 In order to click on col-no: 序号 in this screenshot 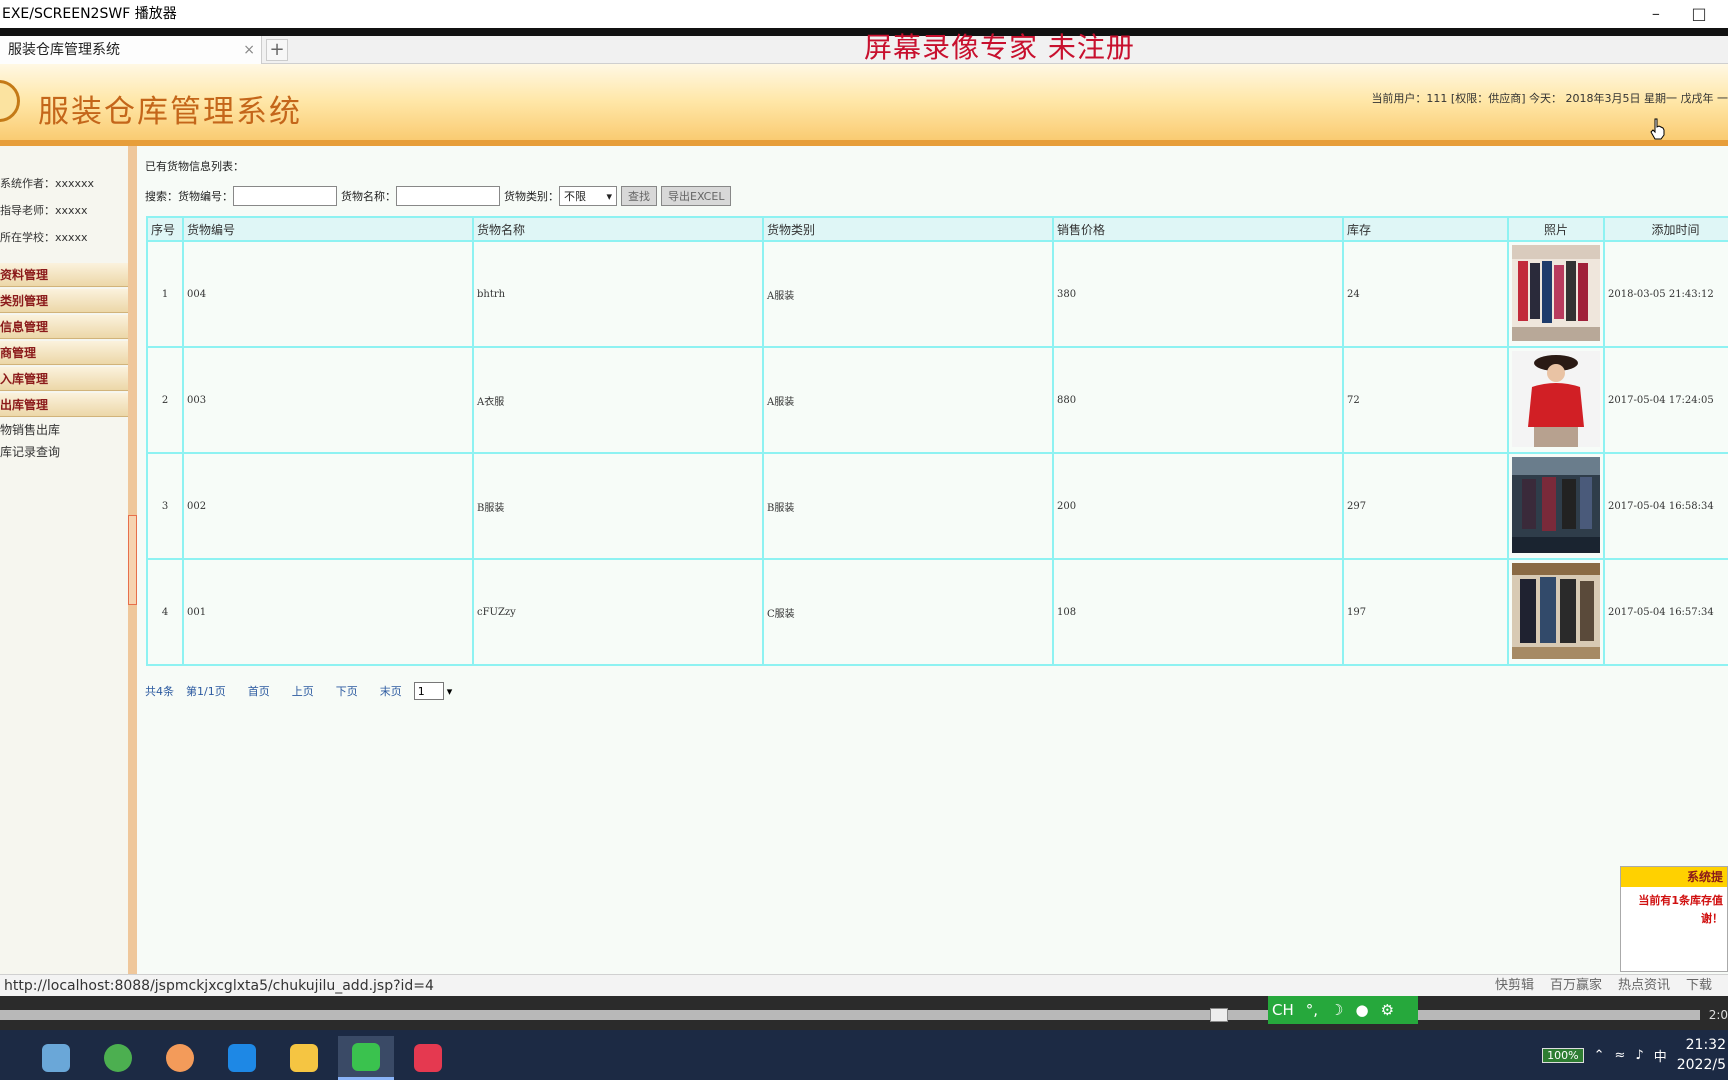, I will do `click(165, 229)`.